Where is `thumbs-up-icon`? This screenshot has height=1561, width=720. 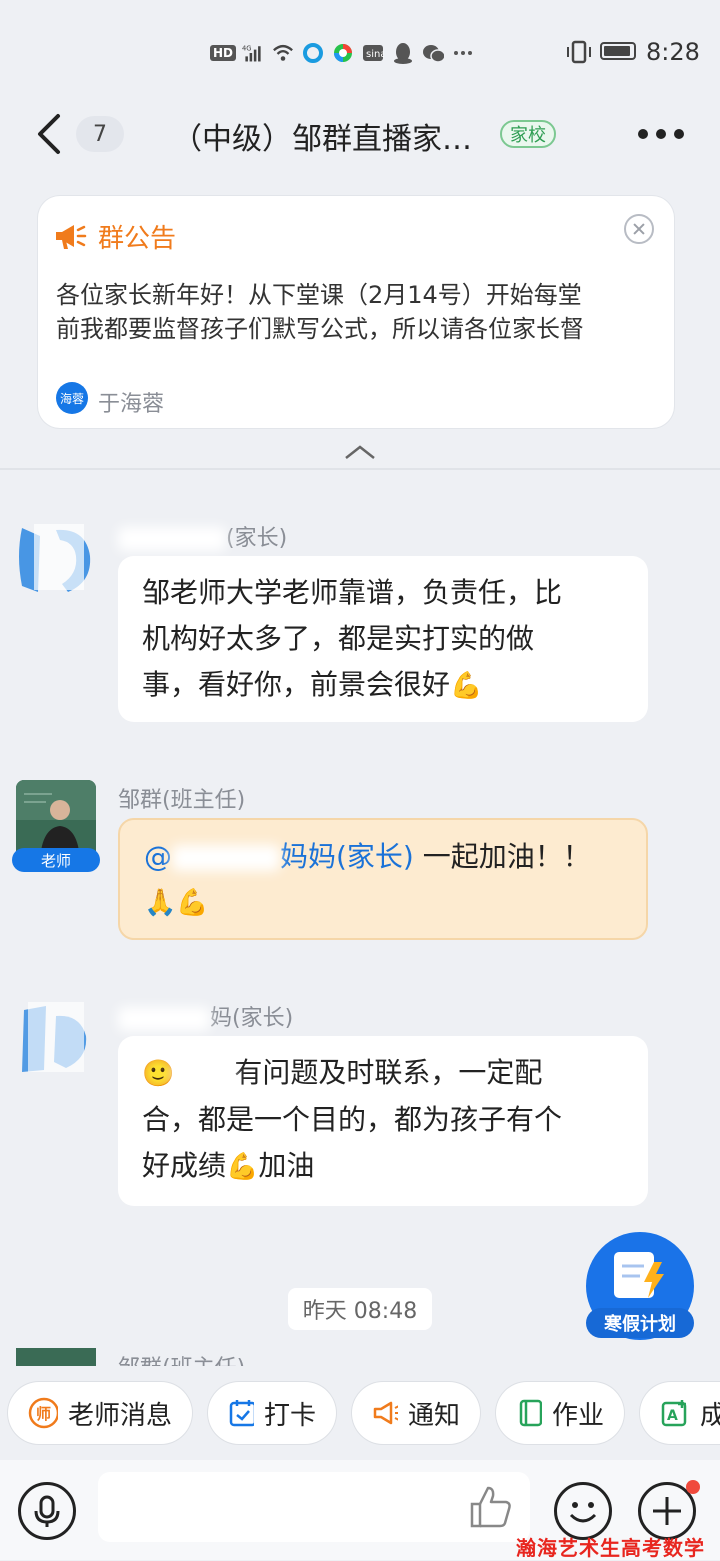 thumbs-up-icon is located at coordinates (490, 1507).